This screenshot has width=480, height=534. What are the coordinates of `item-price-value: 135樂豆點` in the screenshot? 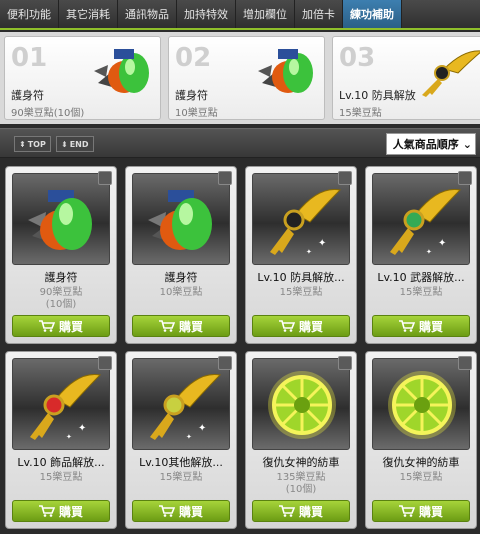 It's located at (301, 477).